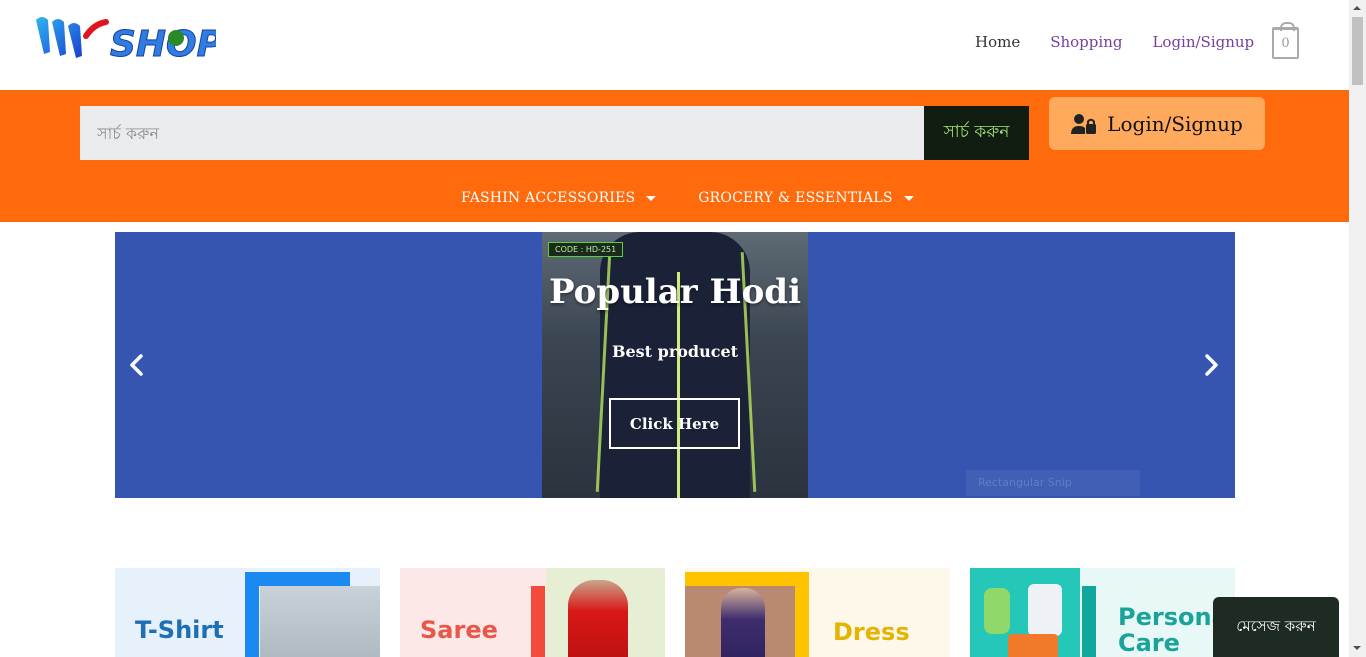  I want to click on product-tube-image, so click(1045, 610).